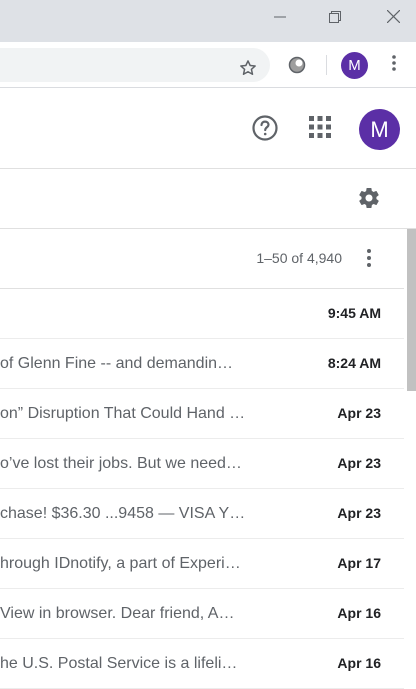  I want to click on email-time: 8:24 AM, so click(354, 363).